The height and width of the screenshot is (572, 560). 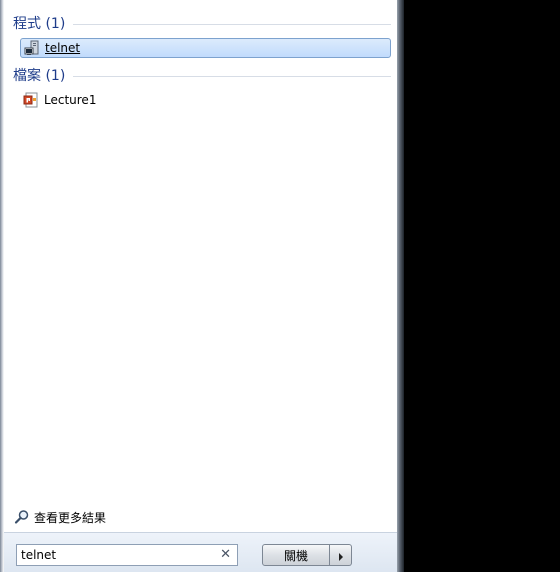 I want to click on start-menu-bottom-bar: ✕ 關機, so click(x=200, y=552).